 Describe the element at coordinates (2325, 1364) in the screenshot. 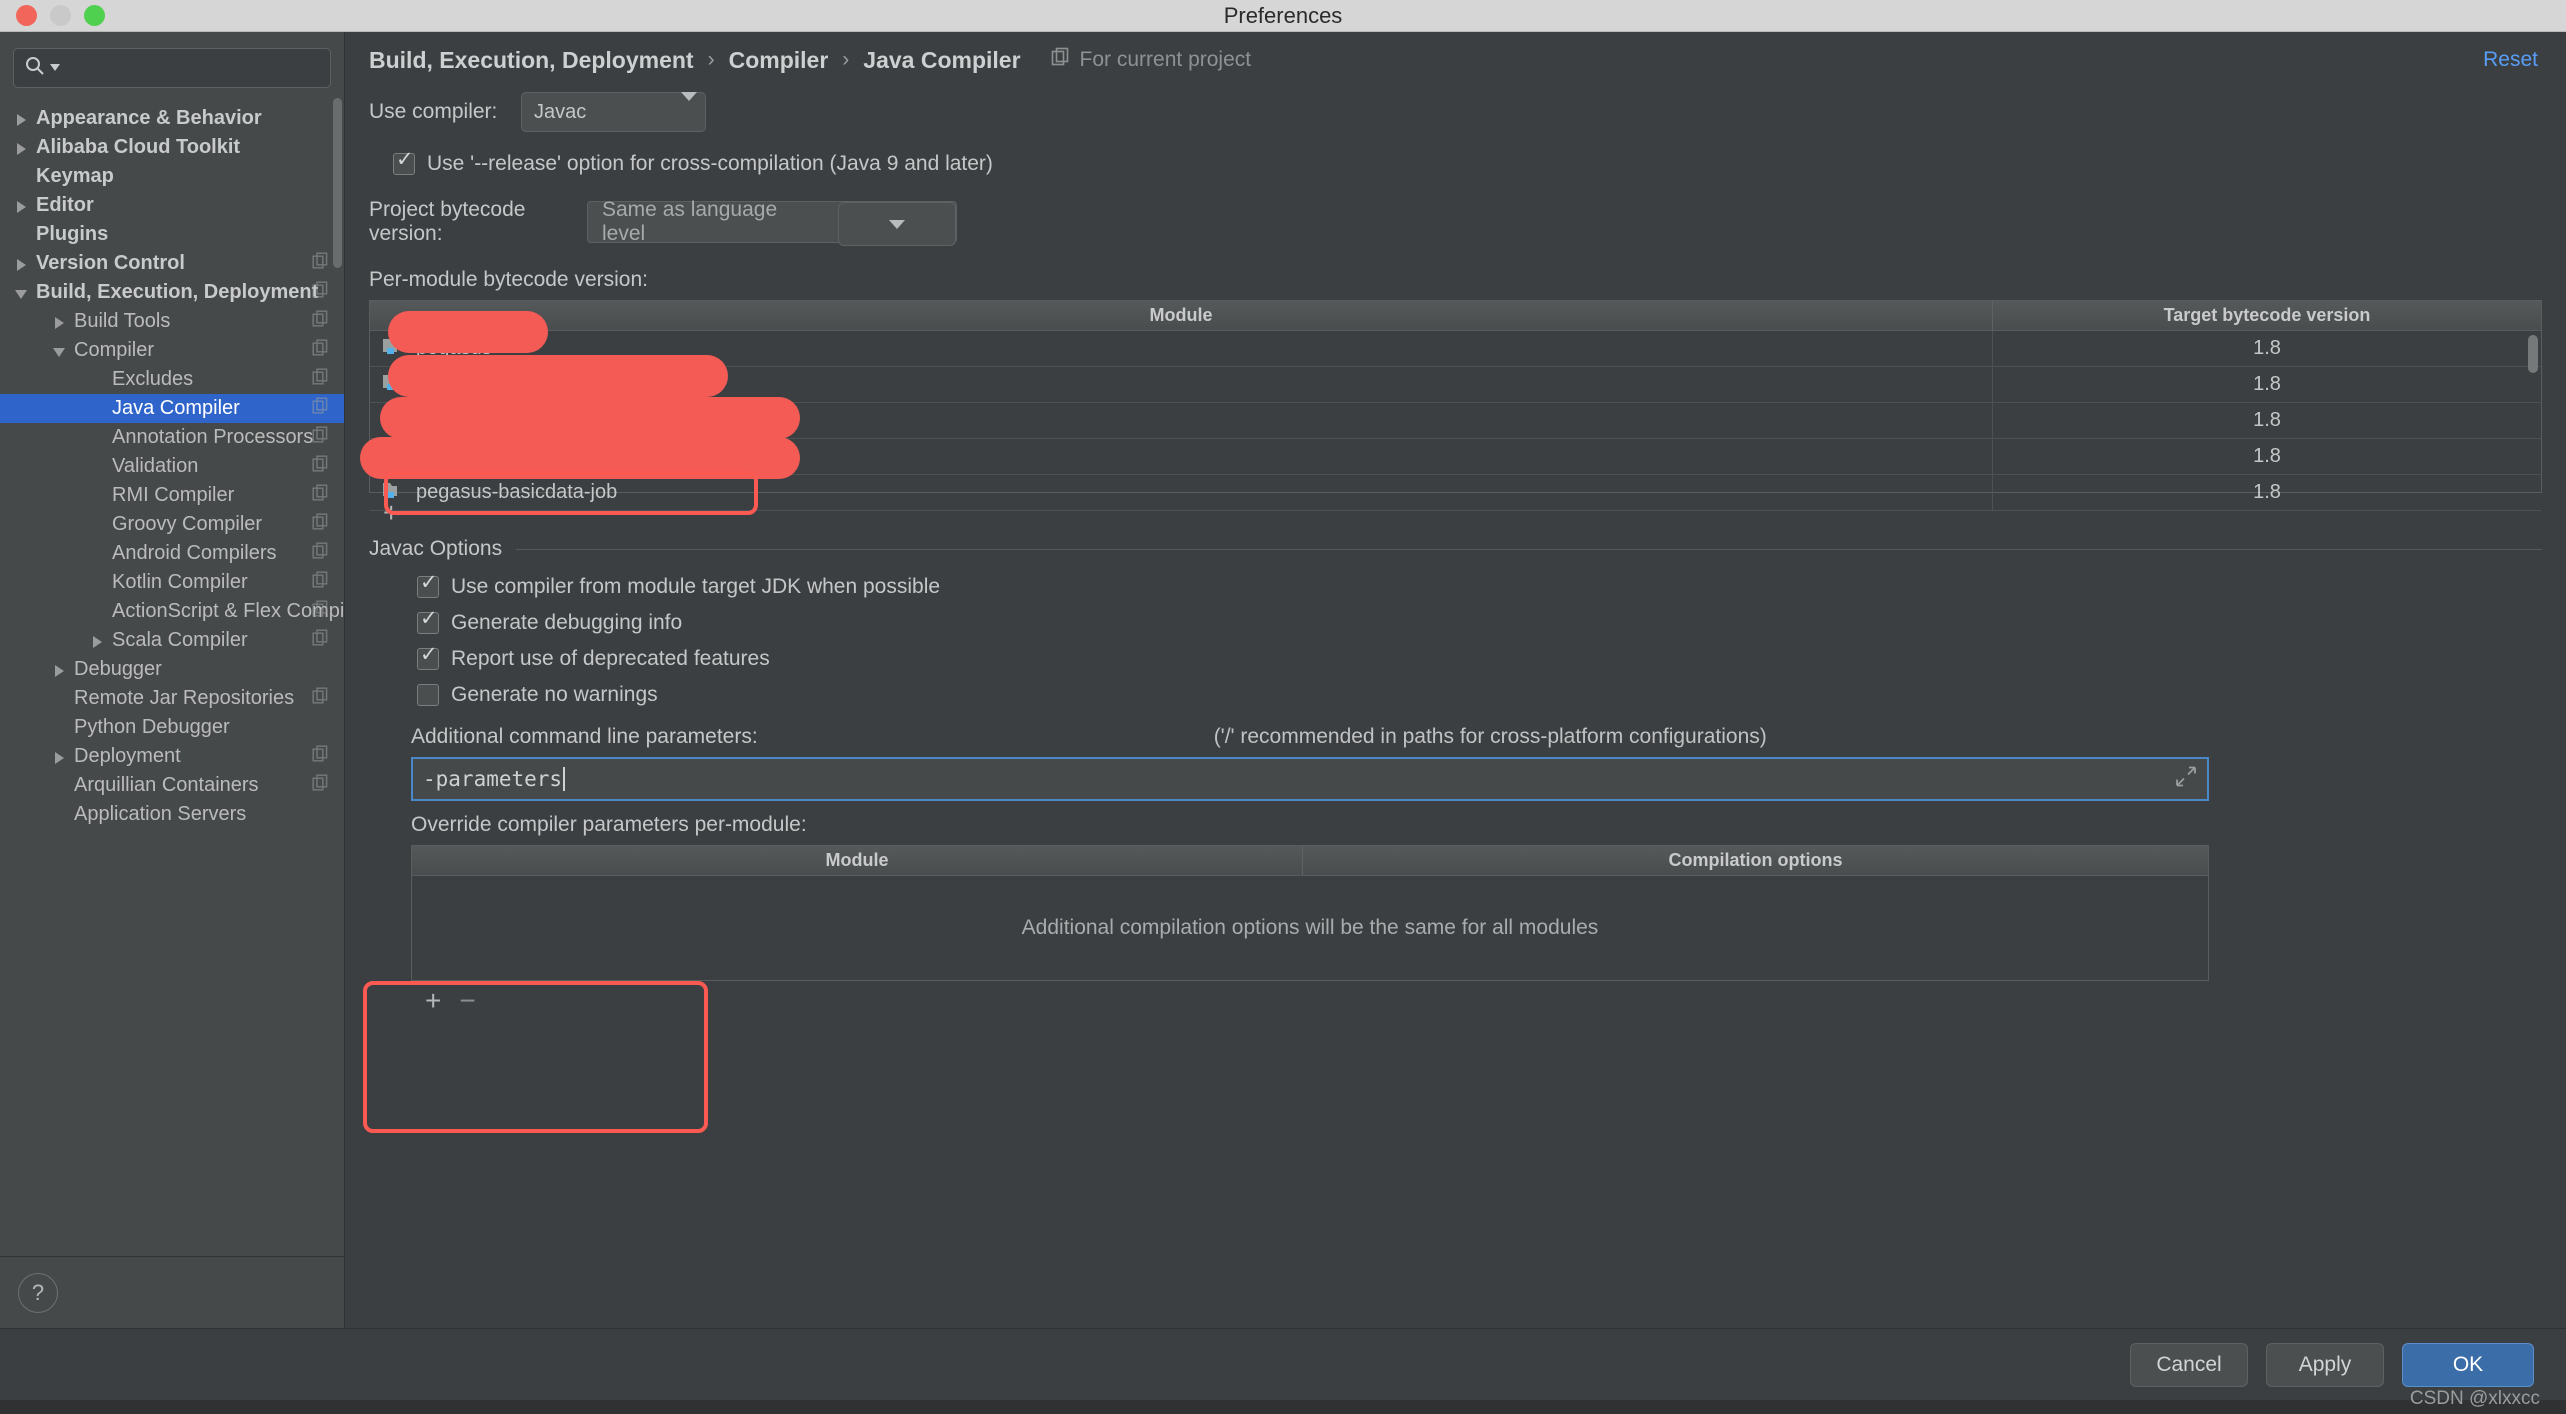

I see `apply-button: Apply` at that location.